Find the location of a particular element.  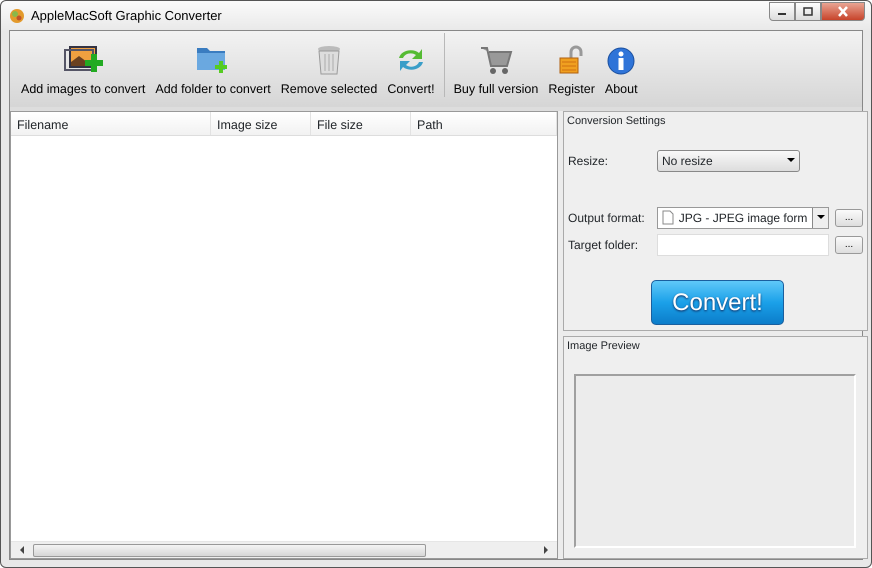

toolbar-button: Add folder to convert is located at coordinates (213, 71).